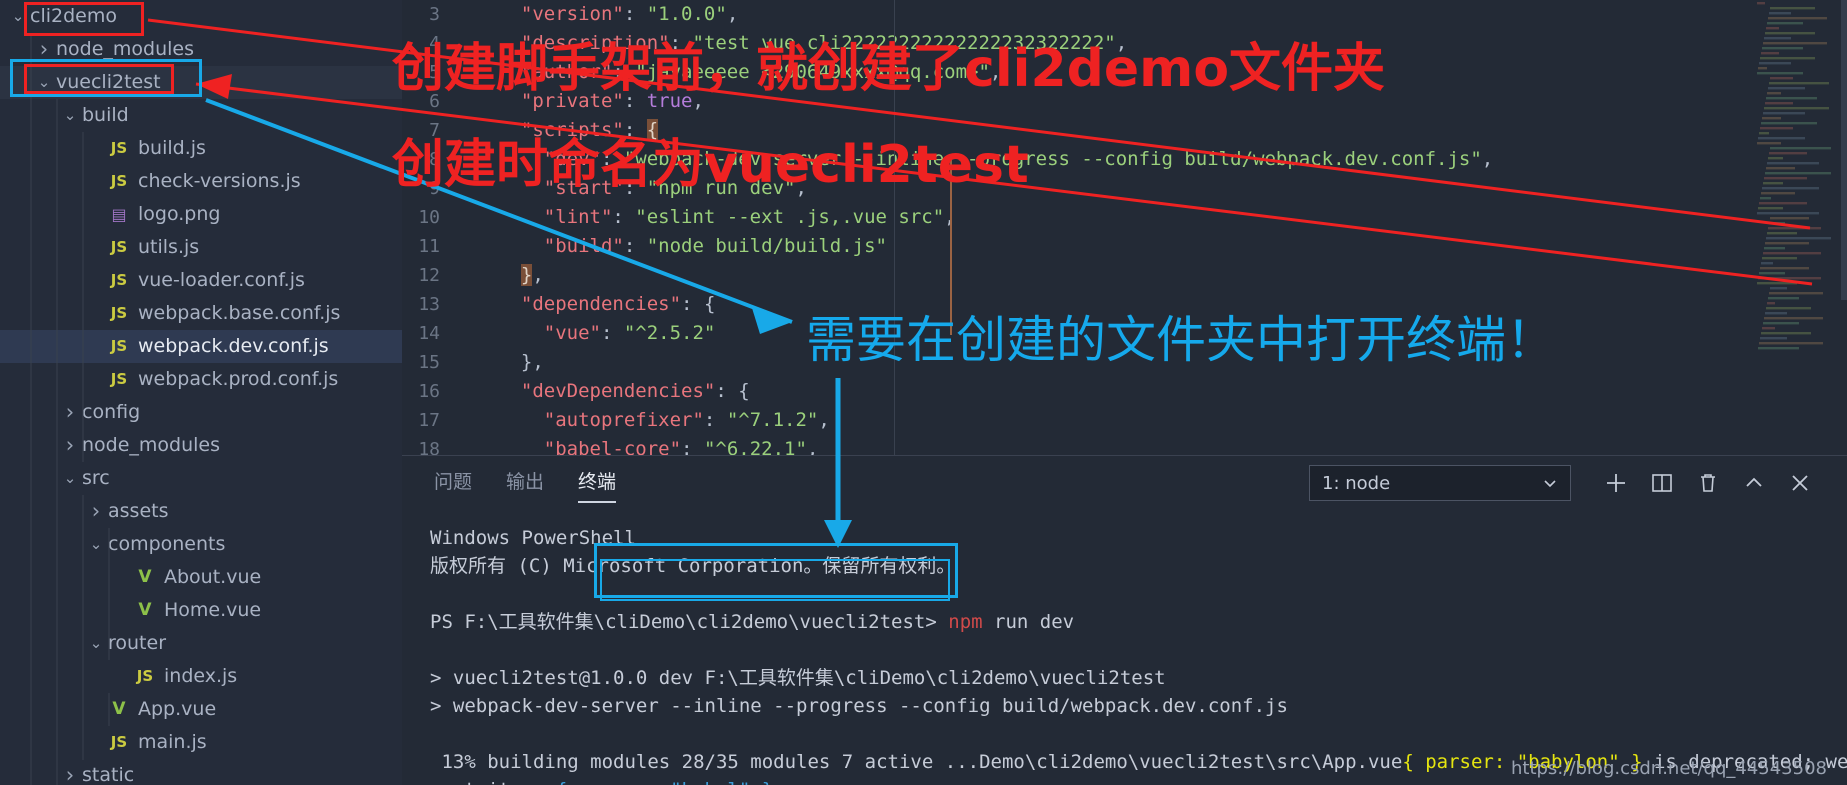 The width and height of the screenshot is (1847, 785). I want to click on code-line: 16 "devDependencies": {, so click(1124, 391).